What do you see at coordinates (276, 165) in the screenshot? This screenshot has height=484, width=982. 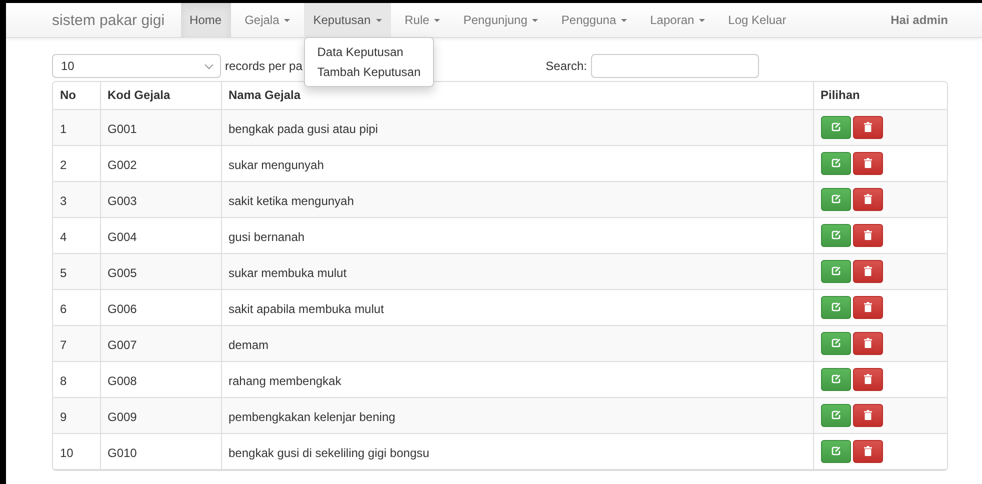 I see `table-cell: sukar mengunyah` at bounding box center [276, 165].